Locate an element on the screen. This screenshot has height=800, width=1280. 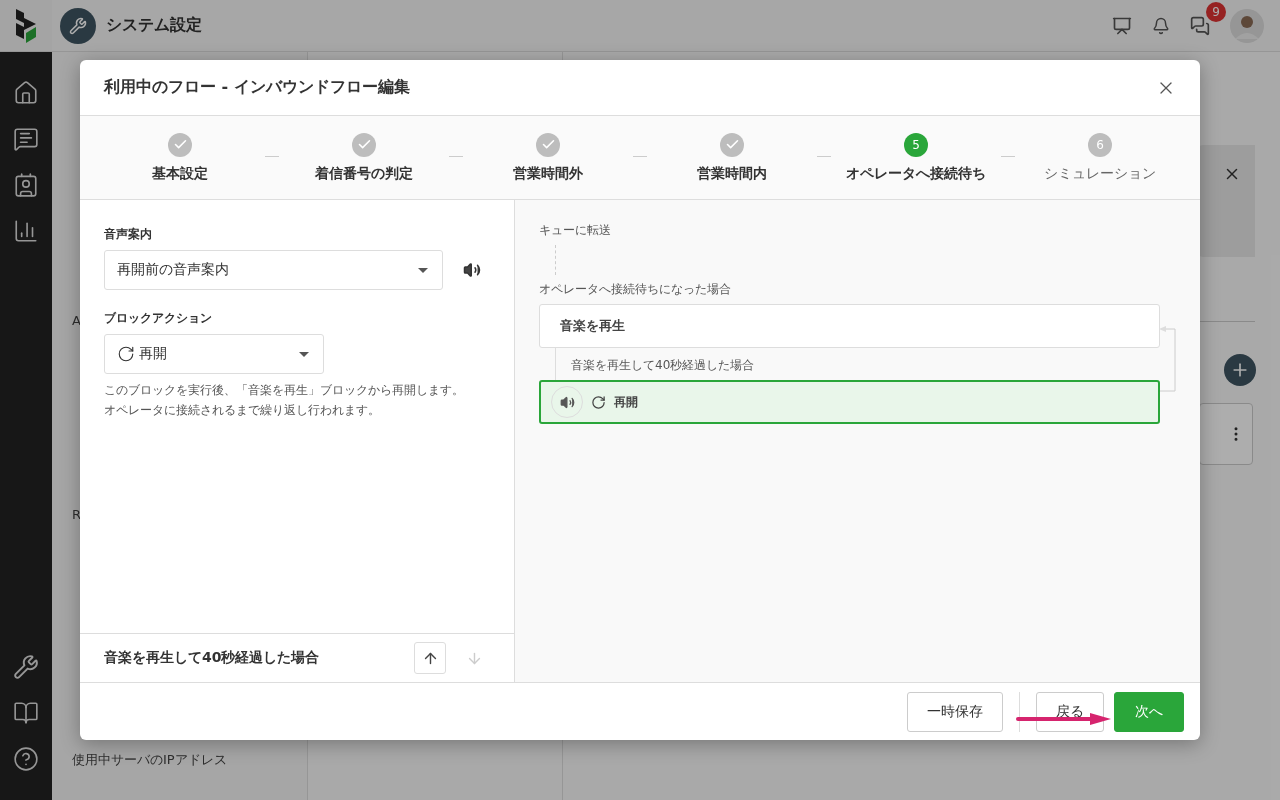
voice-select: 再開前の音声案内 is located at coordinates (273, 270).